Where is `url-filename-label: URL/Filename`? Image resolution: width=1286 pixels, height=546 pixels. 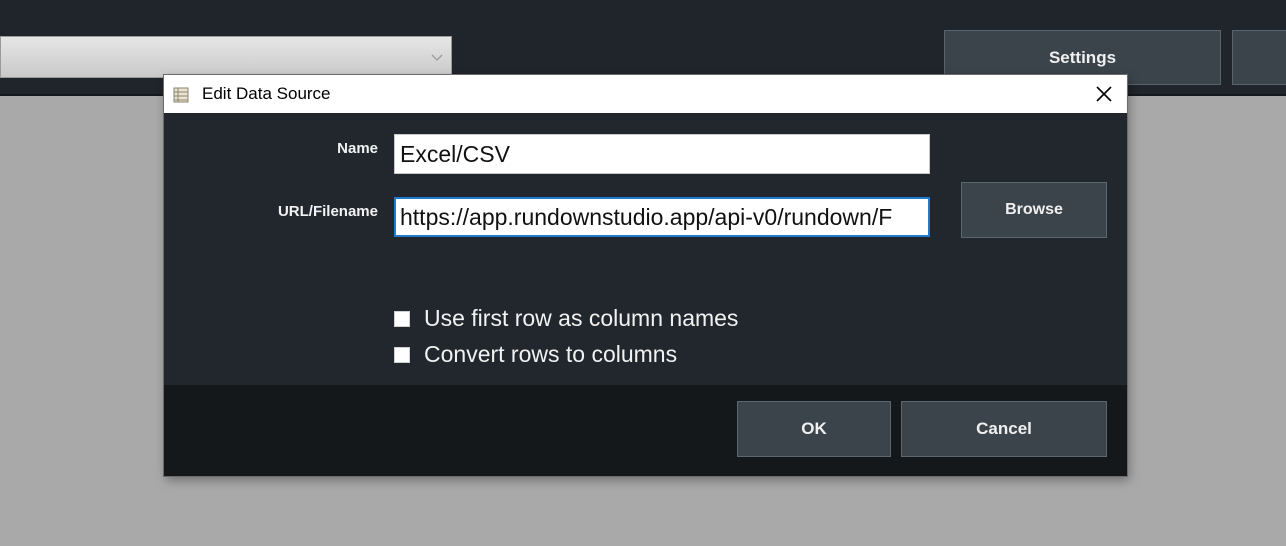
url-filename-label: URL/Filename is located at coordinates (327, 211).